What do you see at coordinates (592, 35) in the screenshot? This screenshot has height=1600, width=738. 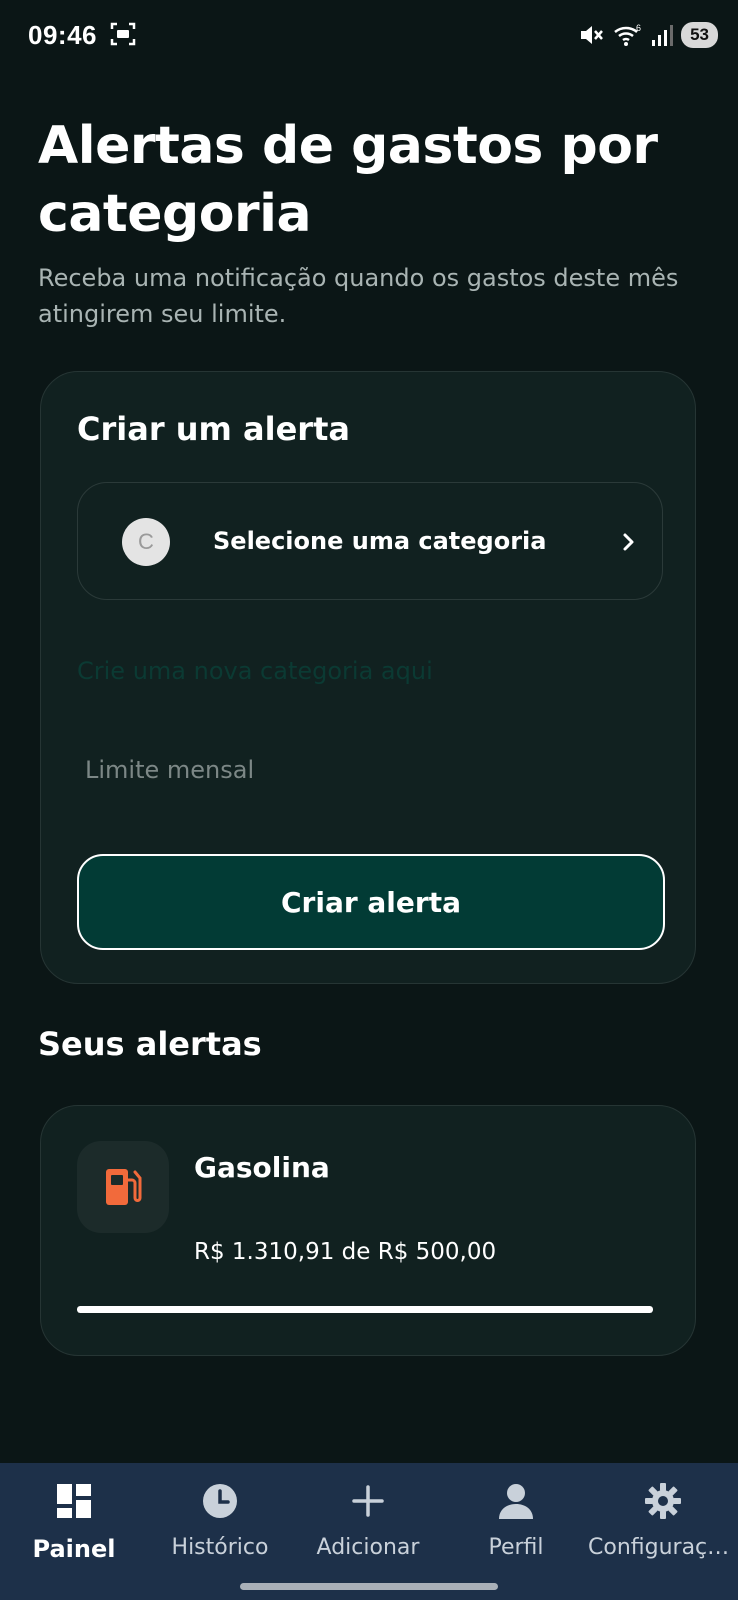 I see `mute-icon` at bounding box center [592, 35].